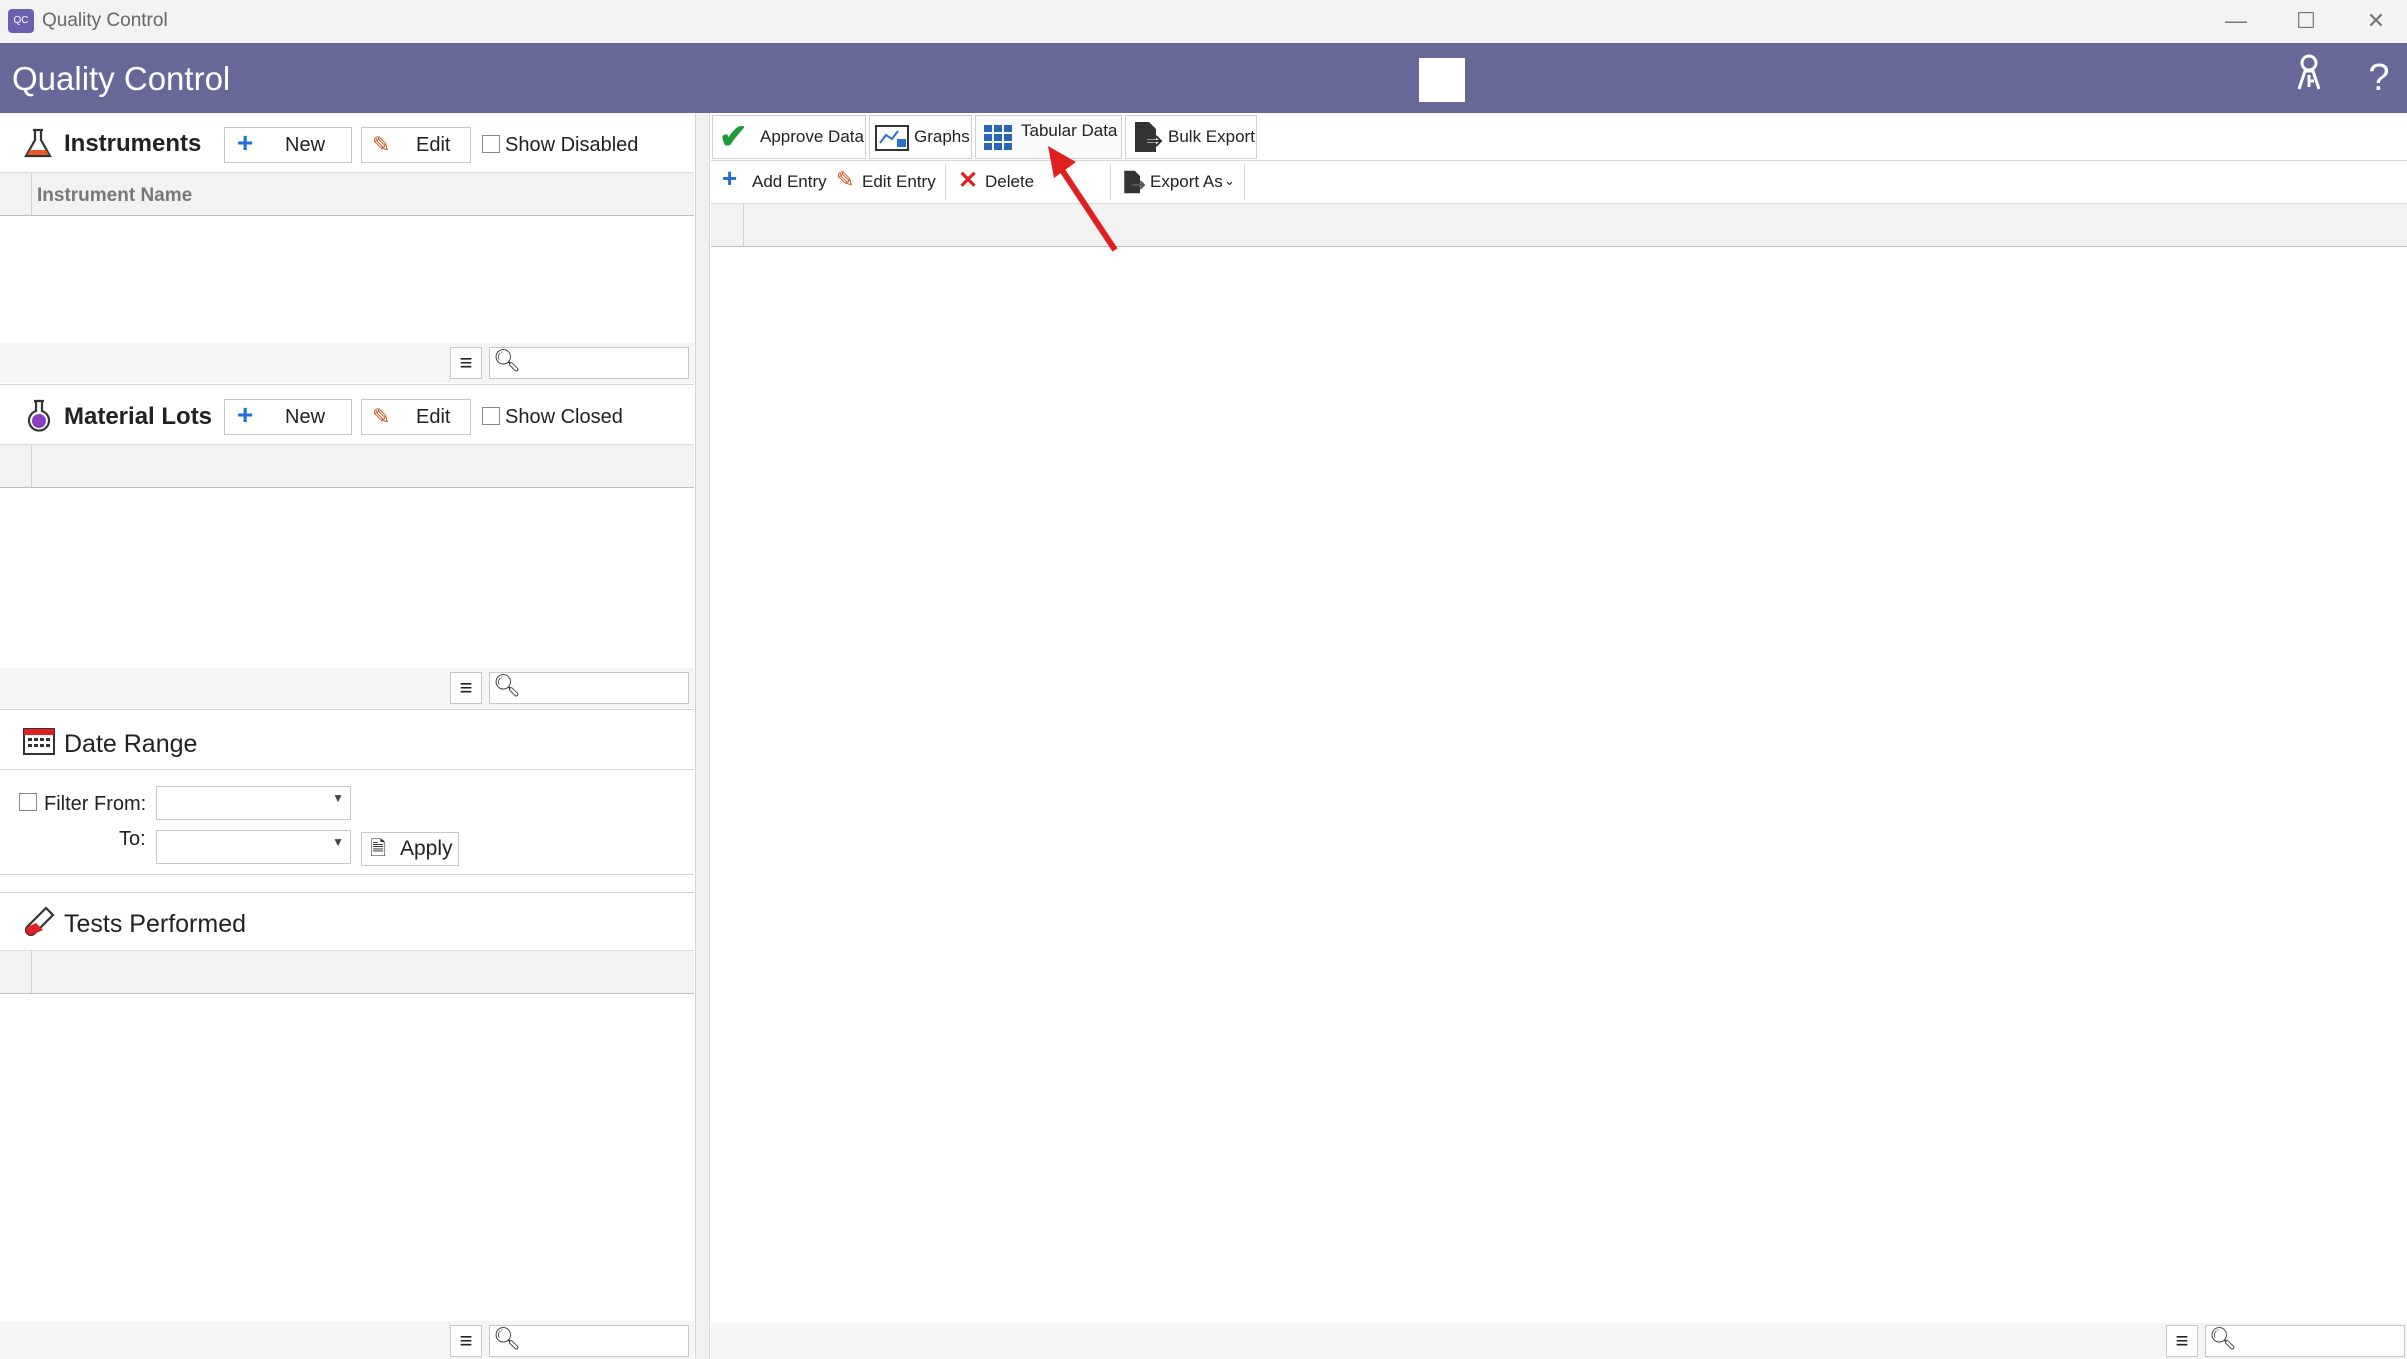 The width and height of the screenshot is (2407, 1359). What do you see at coordinates (347, 972) in the screenshot?
I see `tests-performed-grid-header` at bounding box center [347, 972].